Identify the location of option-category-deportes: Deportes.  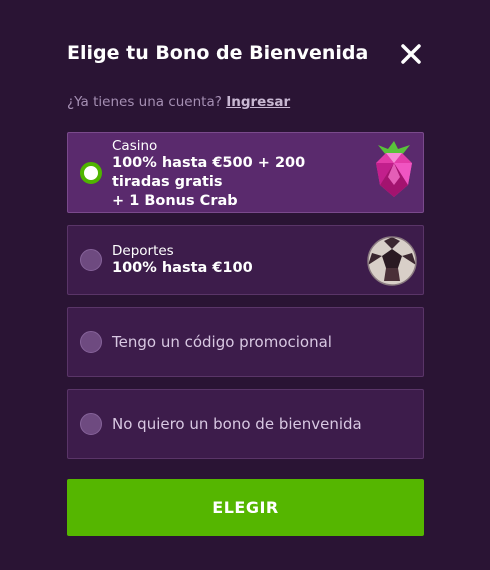
(143, 251).